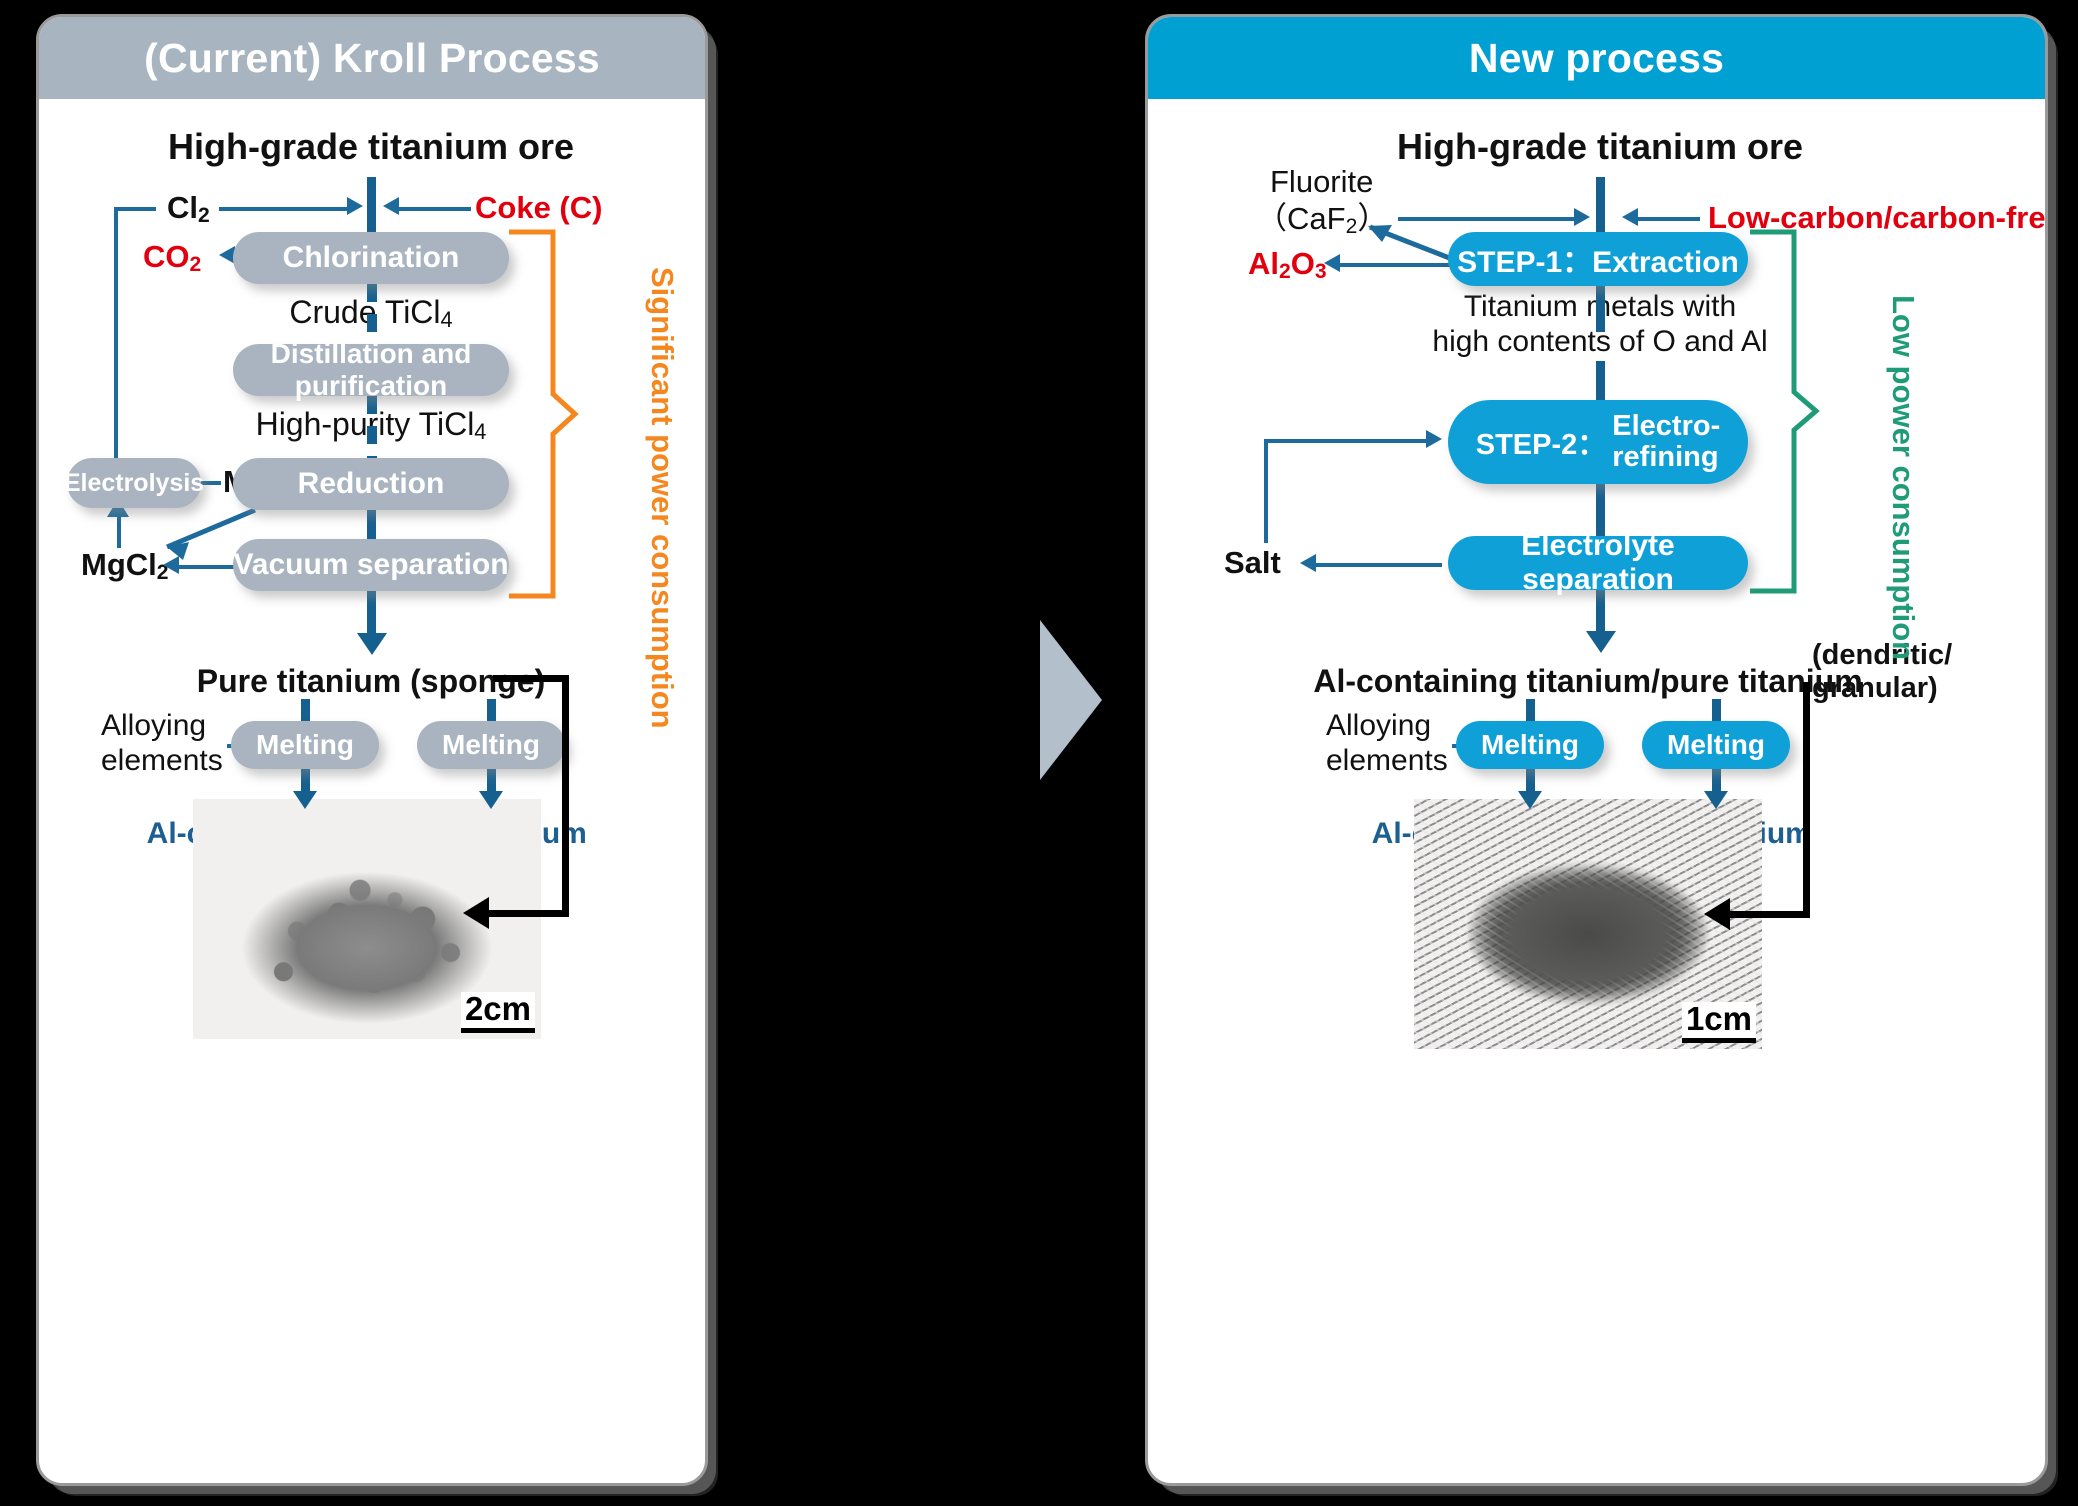 The image size is (2078, 1506). What do you see at coordinates (1332, 263) in the screenshot?
I see `right-al2o3-arrow-head` at bounding box center [1332, 263].